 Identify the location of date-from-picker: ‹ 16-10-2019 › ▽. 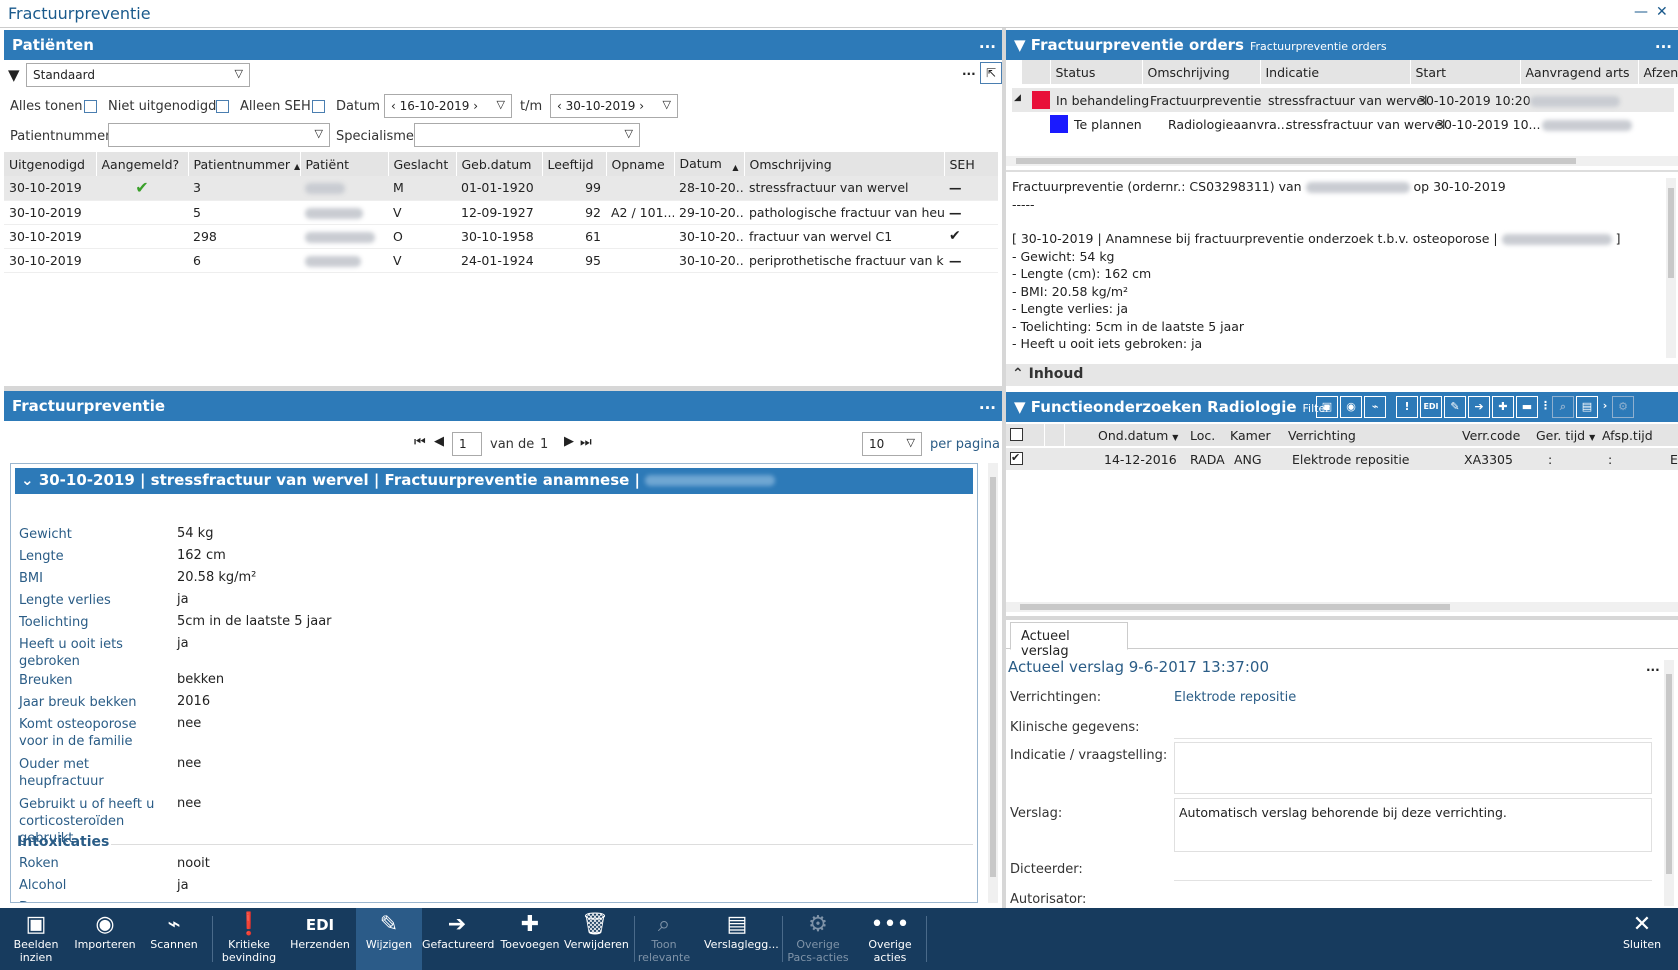
(448, 106).